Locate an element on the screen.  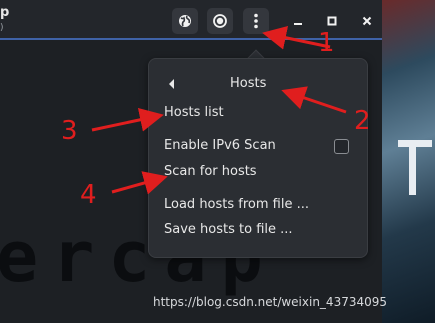
annotation-number-2: 2 is located at coordinates (362, 121).